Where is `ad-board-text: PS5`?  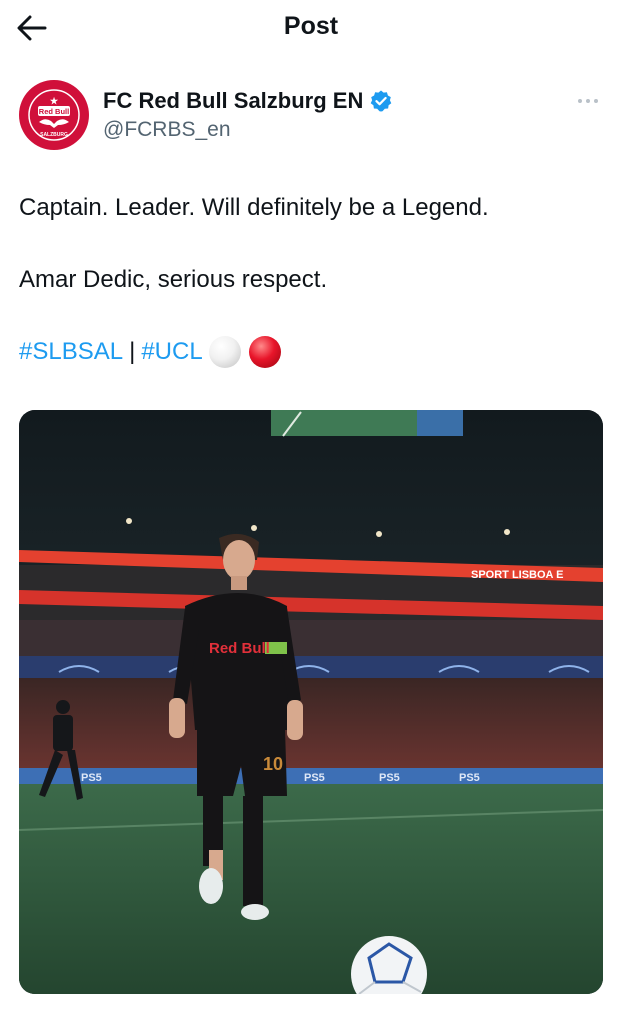 ad-board-text: PS5 is located at coordinates (314, 778).